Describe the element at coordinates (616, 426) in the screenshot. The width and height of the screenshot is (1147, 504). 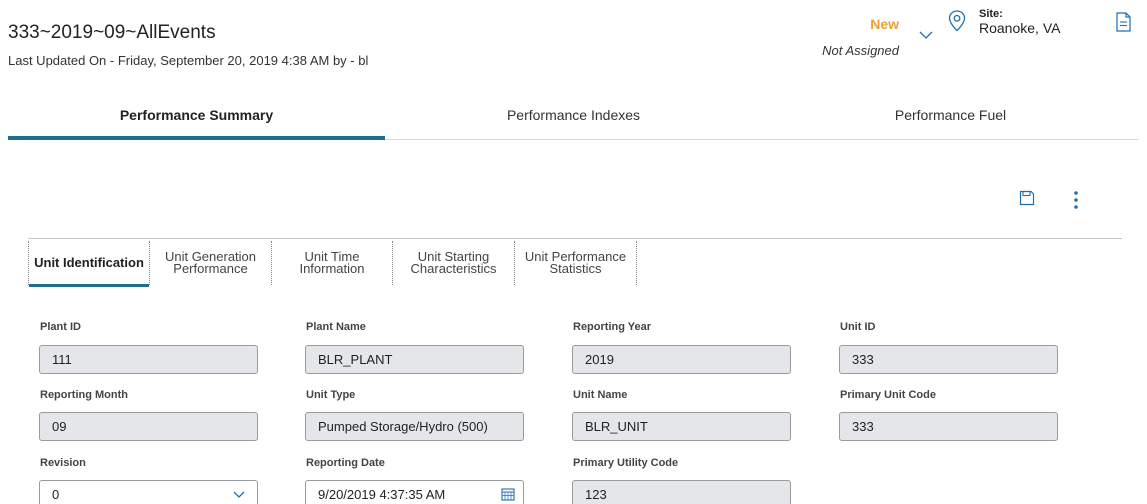
I see `unit-name-value: BLR_UNIT` at that location.